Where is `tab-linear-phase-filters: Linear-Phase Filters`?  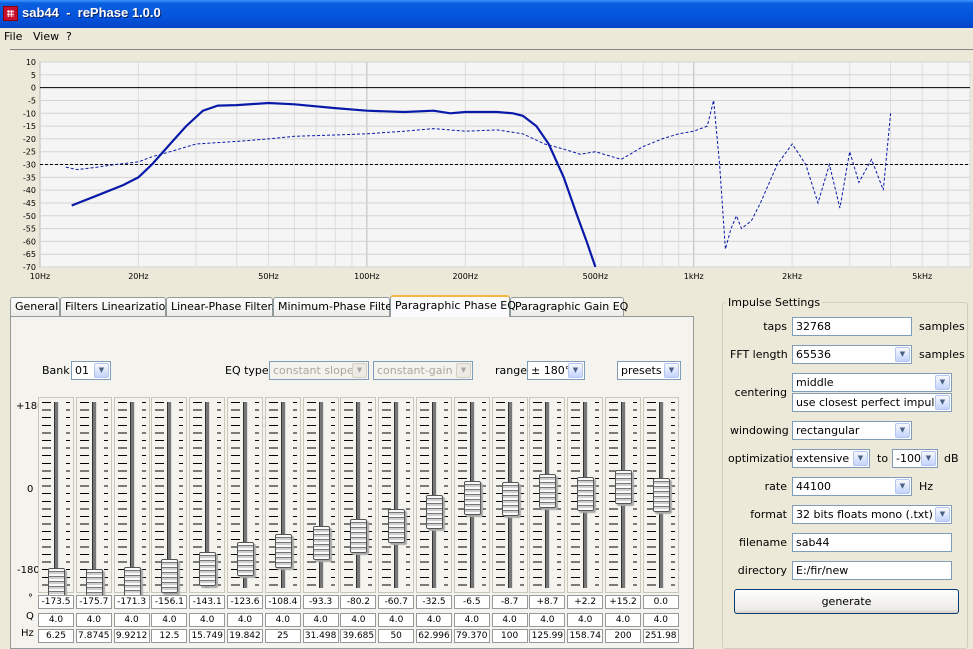
tab-linear-phase-filters: Linear-Phase Filters is located at coordinates (222, 307).